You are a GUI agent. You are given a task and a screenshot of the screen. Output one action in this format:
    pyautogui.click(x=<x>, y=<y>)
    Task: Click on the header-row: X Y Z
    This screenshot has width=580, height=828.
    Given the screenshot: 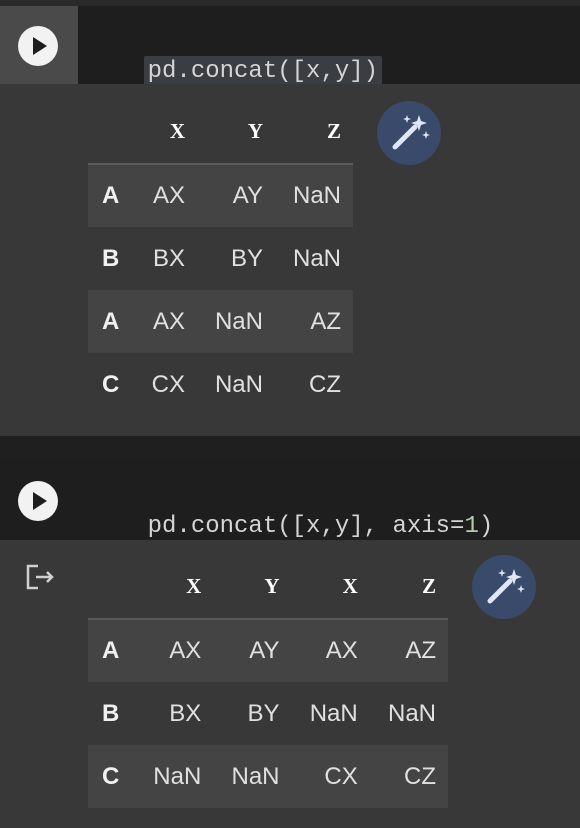 What is the action you would take?
    pyautogui.click(x=220, y=132)
    